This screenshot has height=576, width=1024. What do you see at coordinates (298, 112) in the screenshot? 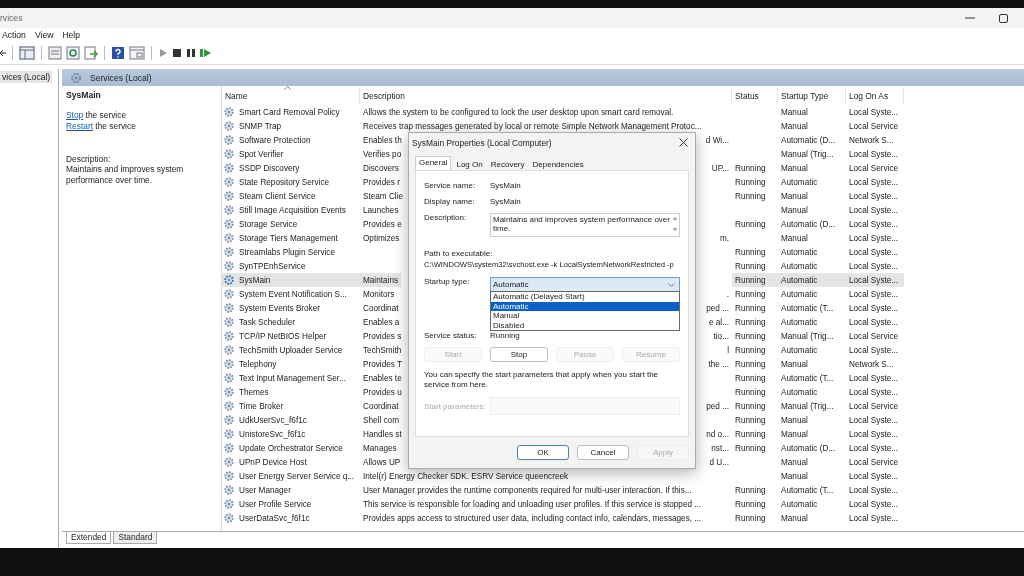
I see `service-name: Smart Card Removal Policy` at bounding box center [298, 112].